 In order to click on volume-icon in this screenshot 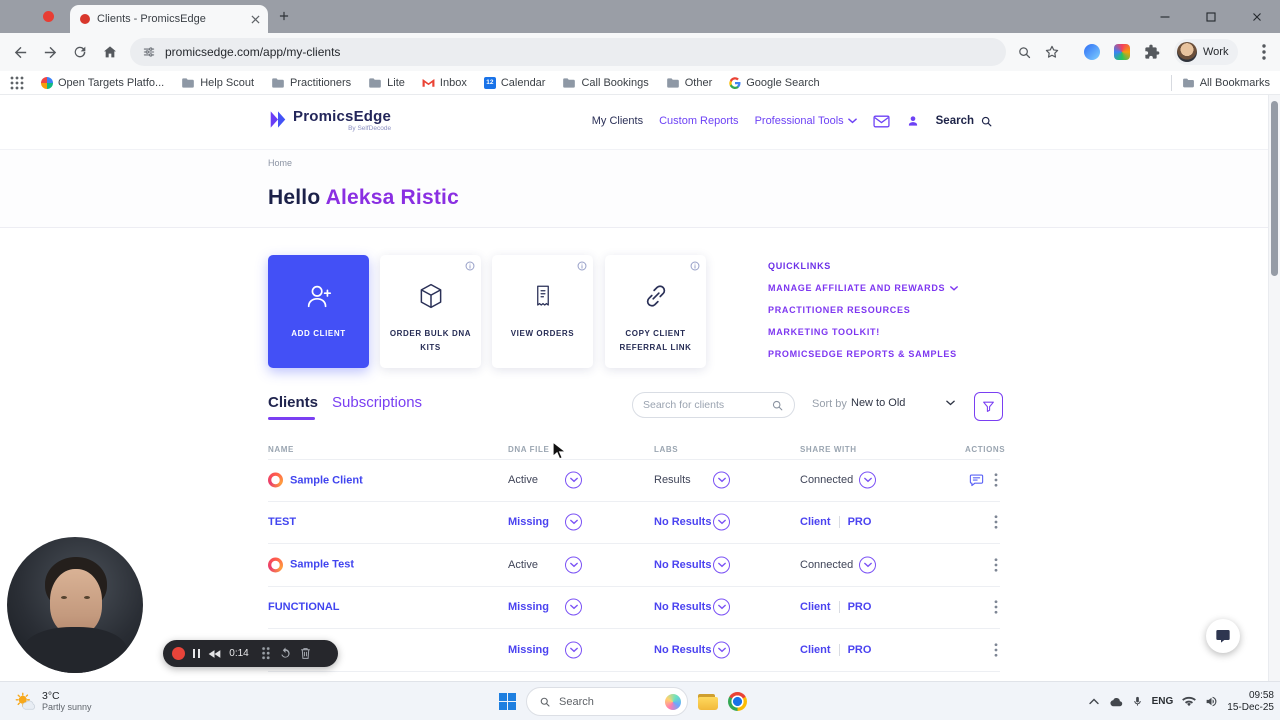, I will do `click(1211, 701)`.